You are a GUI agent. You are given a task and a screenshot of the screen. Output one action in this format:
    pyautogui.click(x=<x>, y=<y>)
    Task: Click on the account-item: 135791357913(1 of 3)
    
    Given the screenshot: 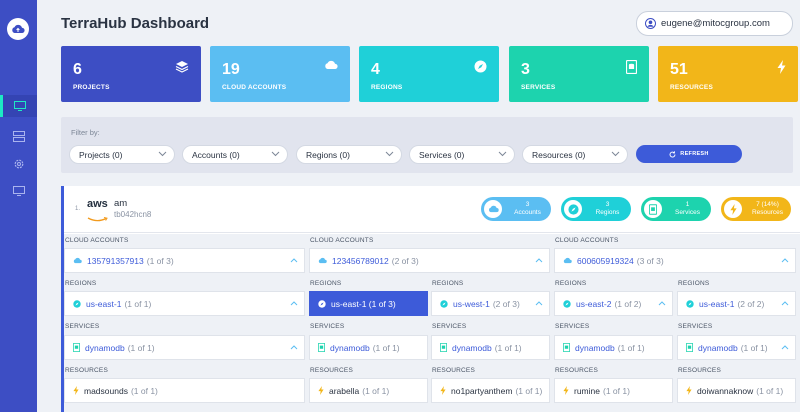 What is the action you would take?
    pyautogui.click(x=184, y=260)
    